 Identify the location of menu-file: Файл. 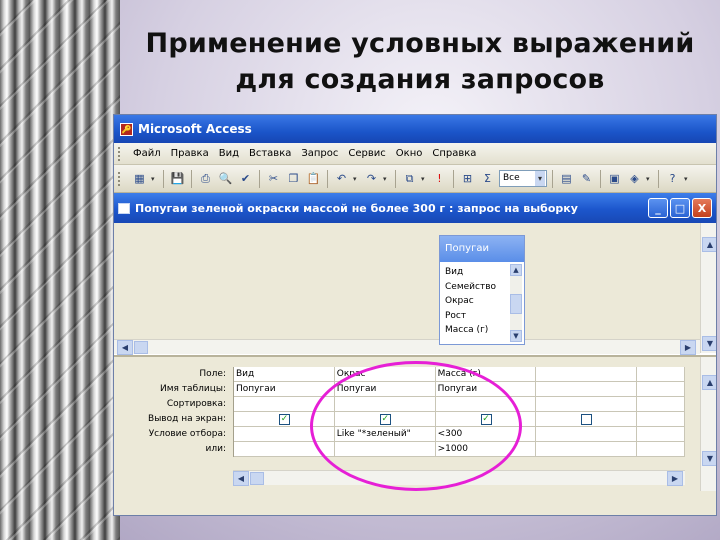
(147, 154).